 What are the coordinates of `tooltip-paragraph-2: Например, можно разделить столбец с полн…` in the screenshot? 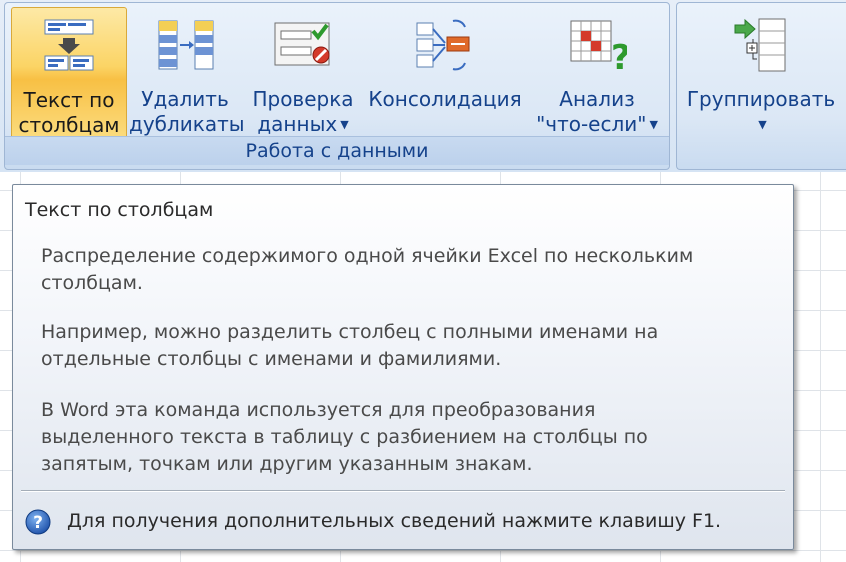 It's located at (350, 345).